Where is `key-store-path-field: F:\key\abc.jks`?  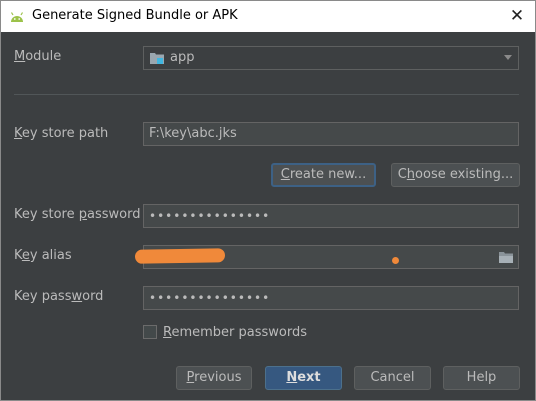
key-store-path-field: F:\key\abc.jks is located at coordinates (331, 134).